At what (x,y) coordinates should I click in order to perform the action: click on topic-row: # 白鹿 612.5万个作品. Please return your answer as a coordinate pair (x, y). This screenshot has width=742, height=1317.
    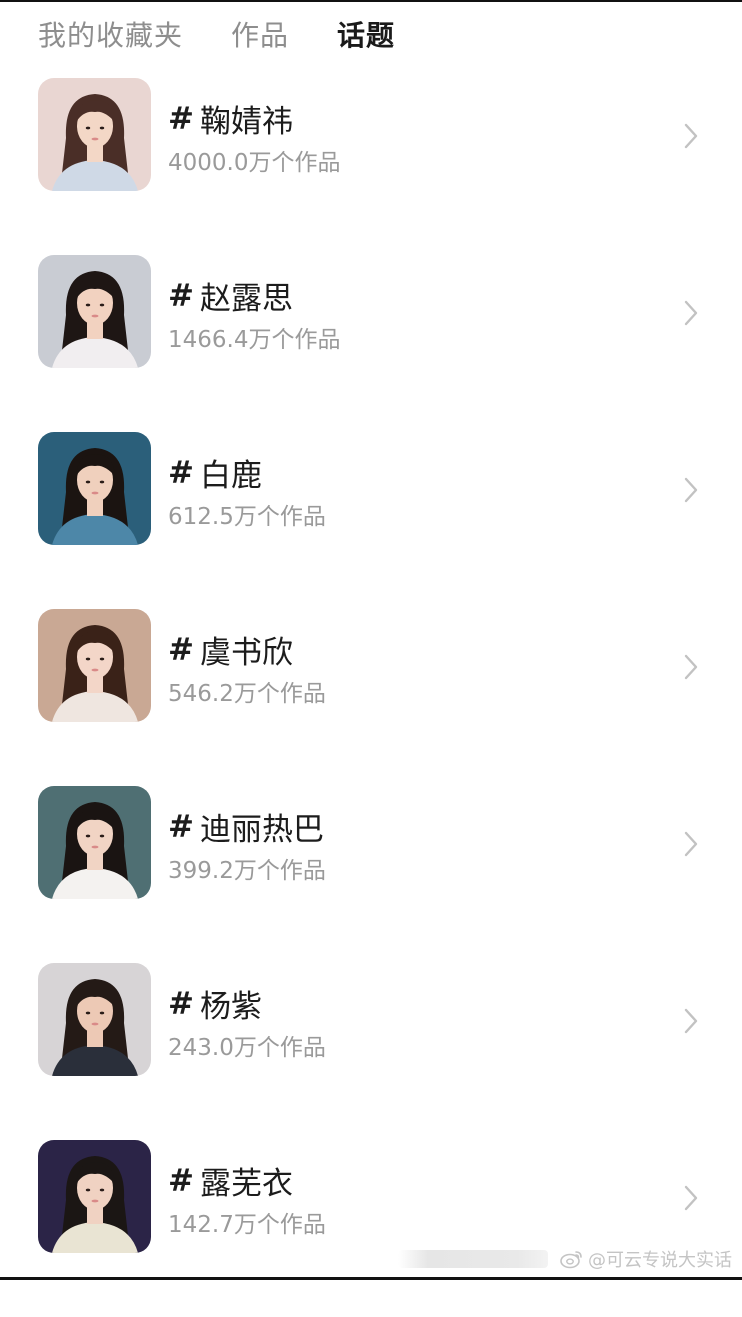
    Looking at the image, I should click on (371, 520).